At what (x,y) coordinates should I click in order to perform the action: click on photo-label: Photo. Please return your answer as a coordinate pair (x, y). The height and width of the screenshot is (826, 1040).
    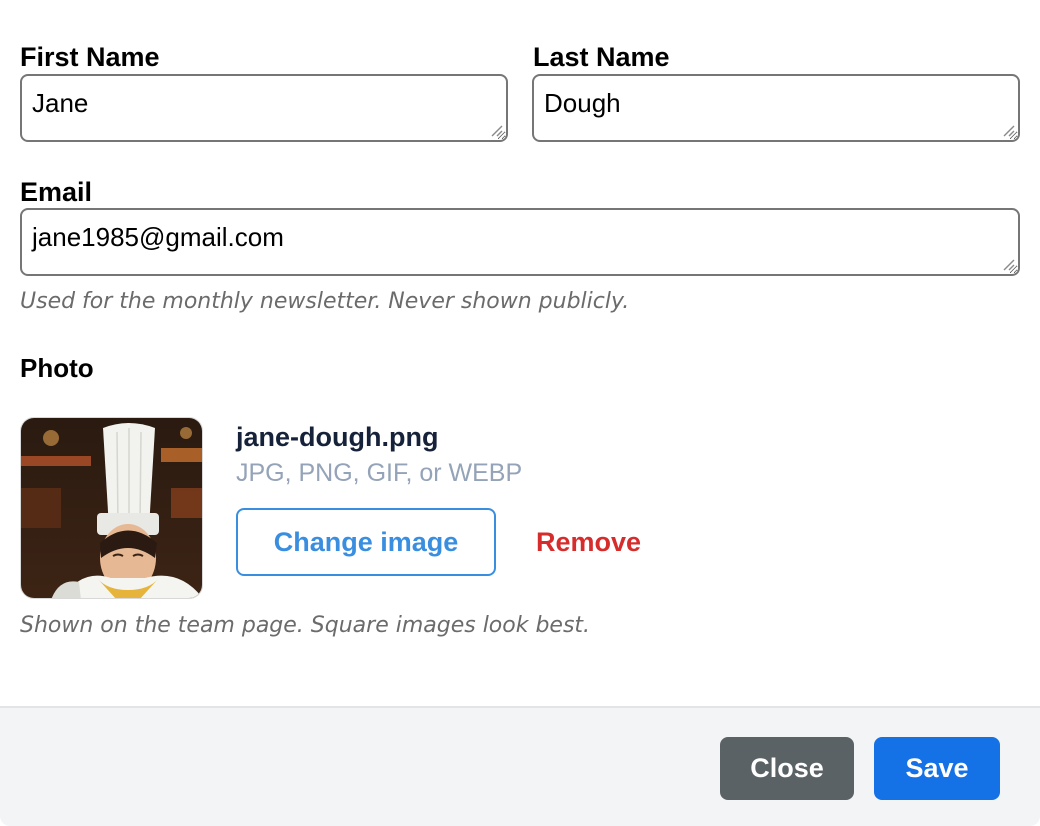
    Looking at the image, I should click on (57, 368).